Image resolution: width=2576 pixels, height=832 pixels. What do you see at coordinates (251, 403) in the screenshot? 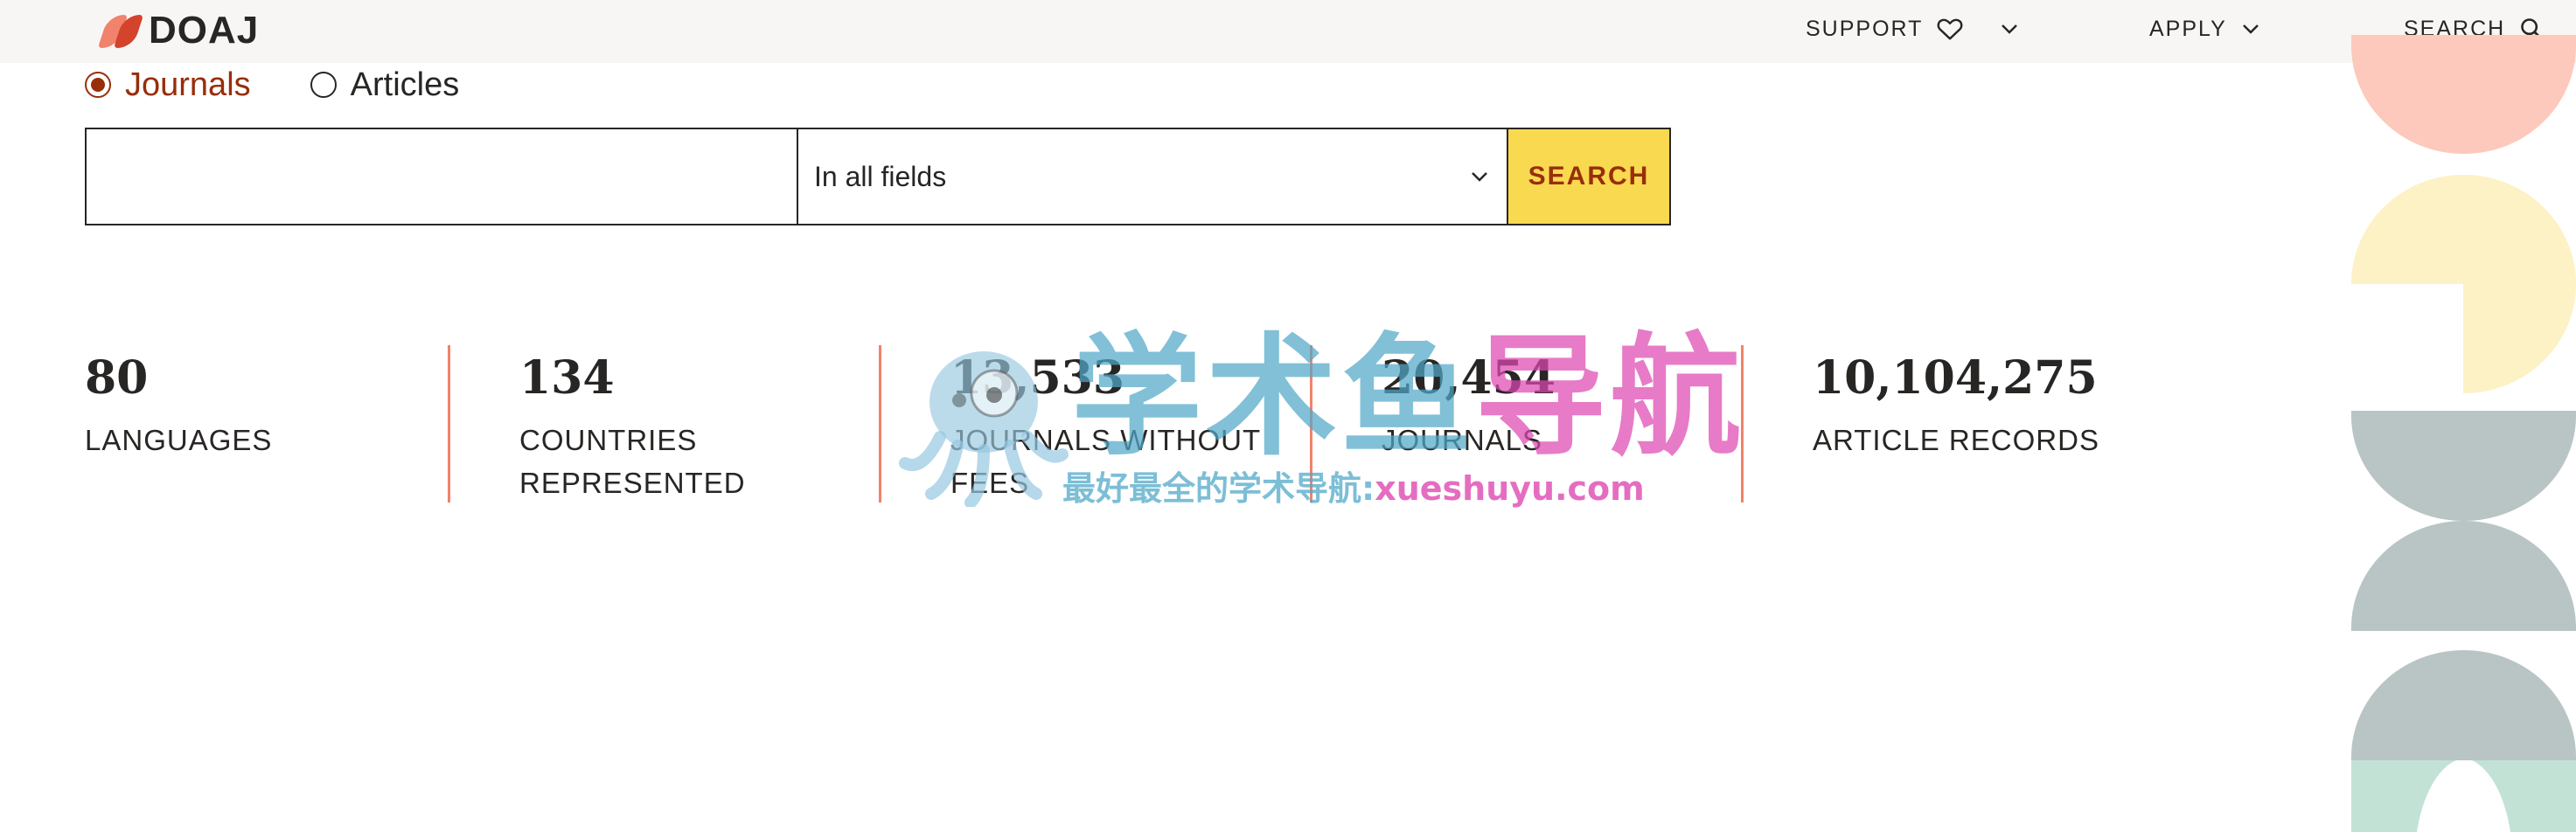
I see `stat-languages: 80 LANGUAGES` at bounding box center [251, 403].